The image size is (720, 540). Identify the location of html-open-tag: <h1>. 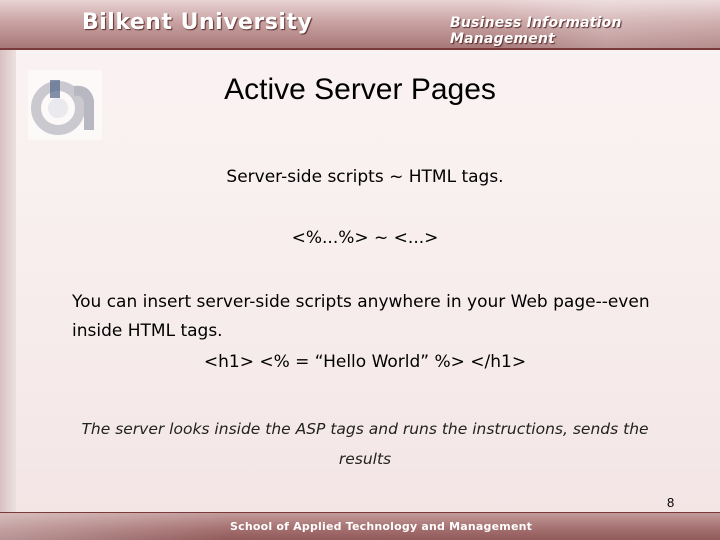
(231, 362).